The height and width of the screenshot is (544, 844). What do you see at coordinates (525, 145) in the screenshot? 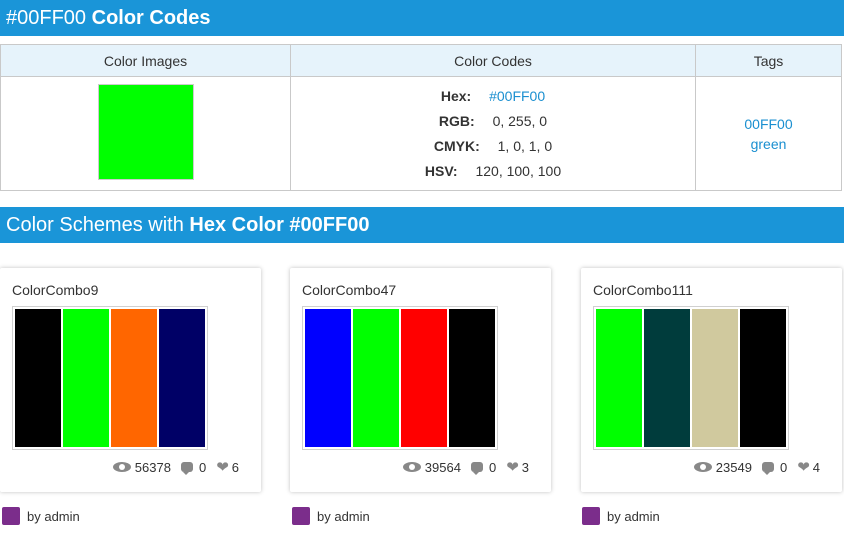
I see `cmyk-value: 1, 0, 1, 0` at bounding box center [525, 145].